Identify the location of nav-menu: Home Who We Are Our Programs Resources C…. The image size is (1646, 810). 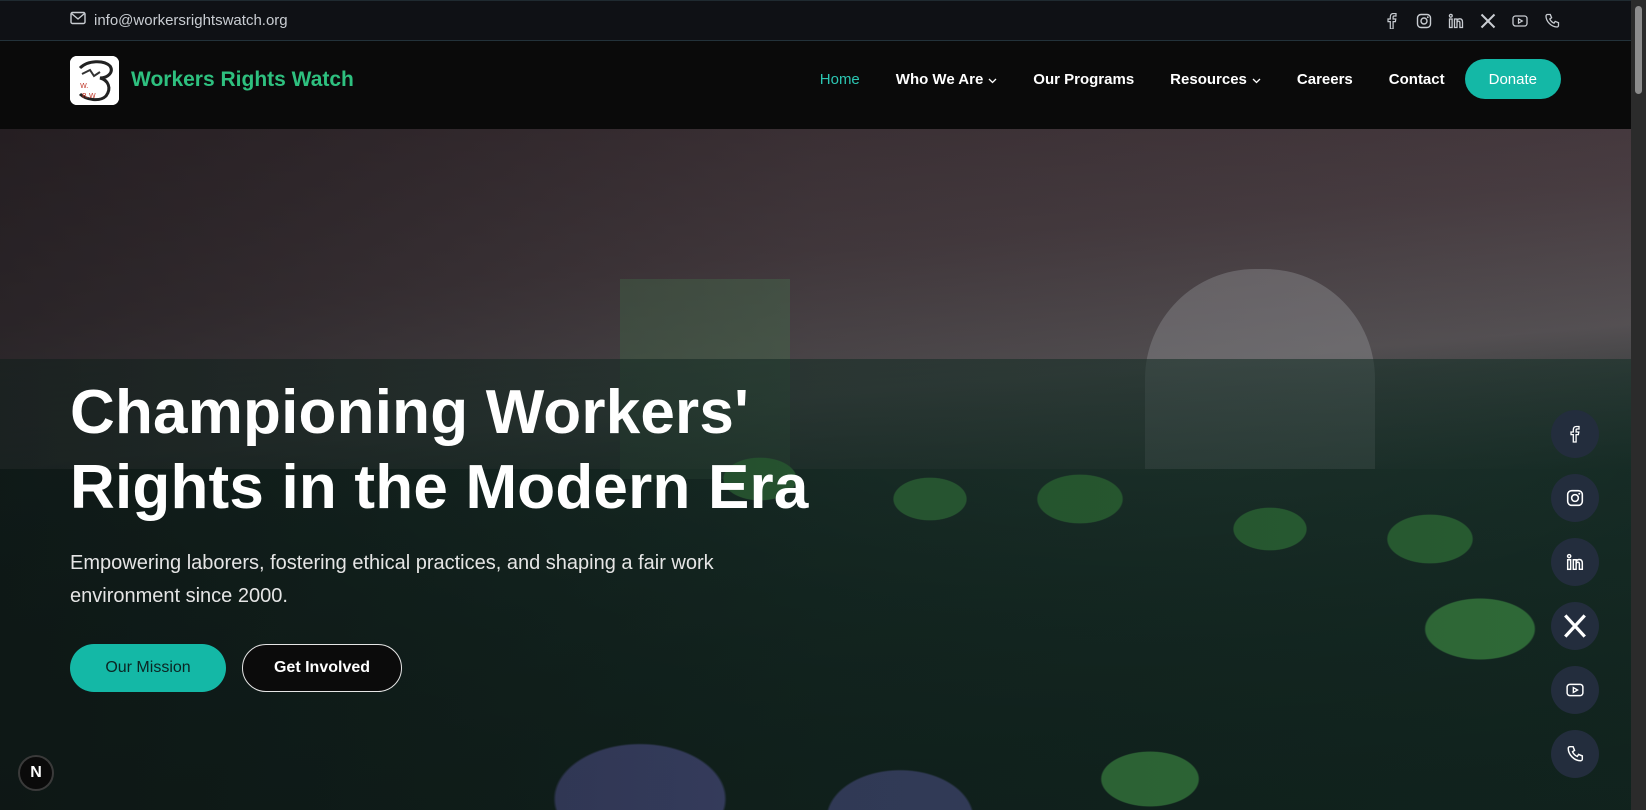
(1172, 79).